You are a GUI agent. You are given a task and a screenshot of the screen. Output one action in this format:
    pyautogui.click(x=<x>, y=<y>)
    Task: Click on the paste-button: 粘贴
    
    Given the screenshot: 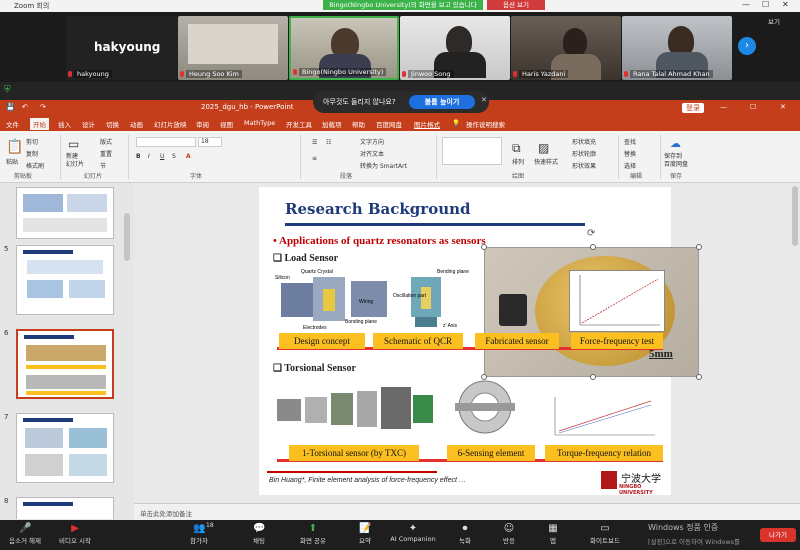 What is the action you would take?
    pyautogui.click(x=12, y=161)
    